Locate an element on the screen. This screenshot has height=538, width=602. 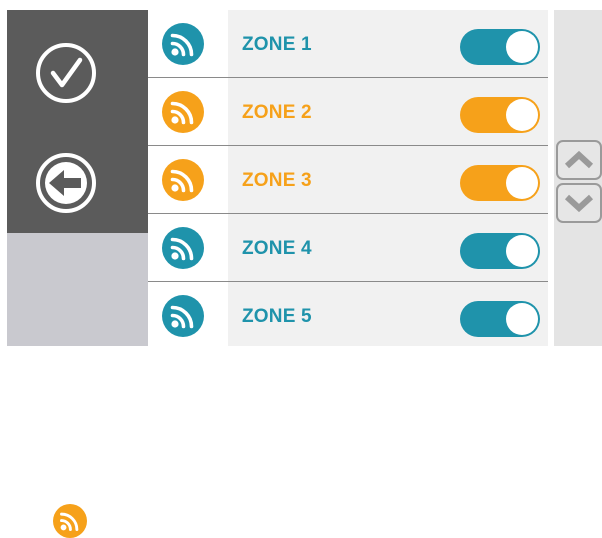
left-panel-actions is located at coordinates (77, 121).